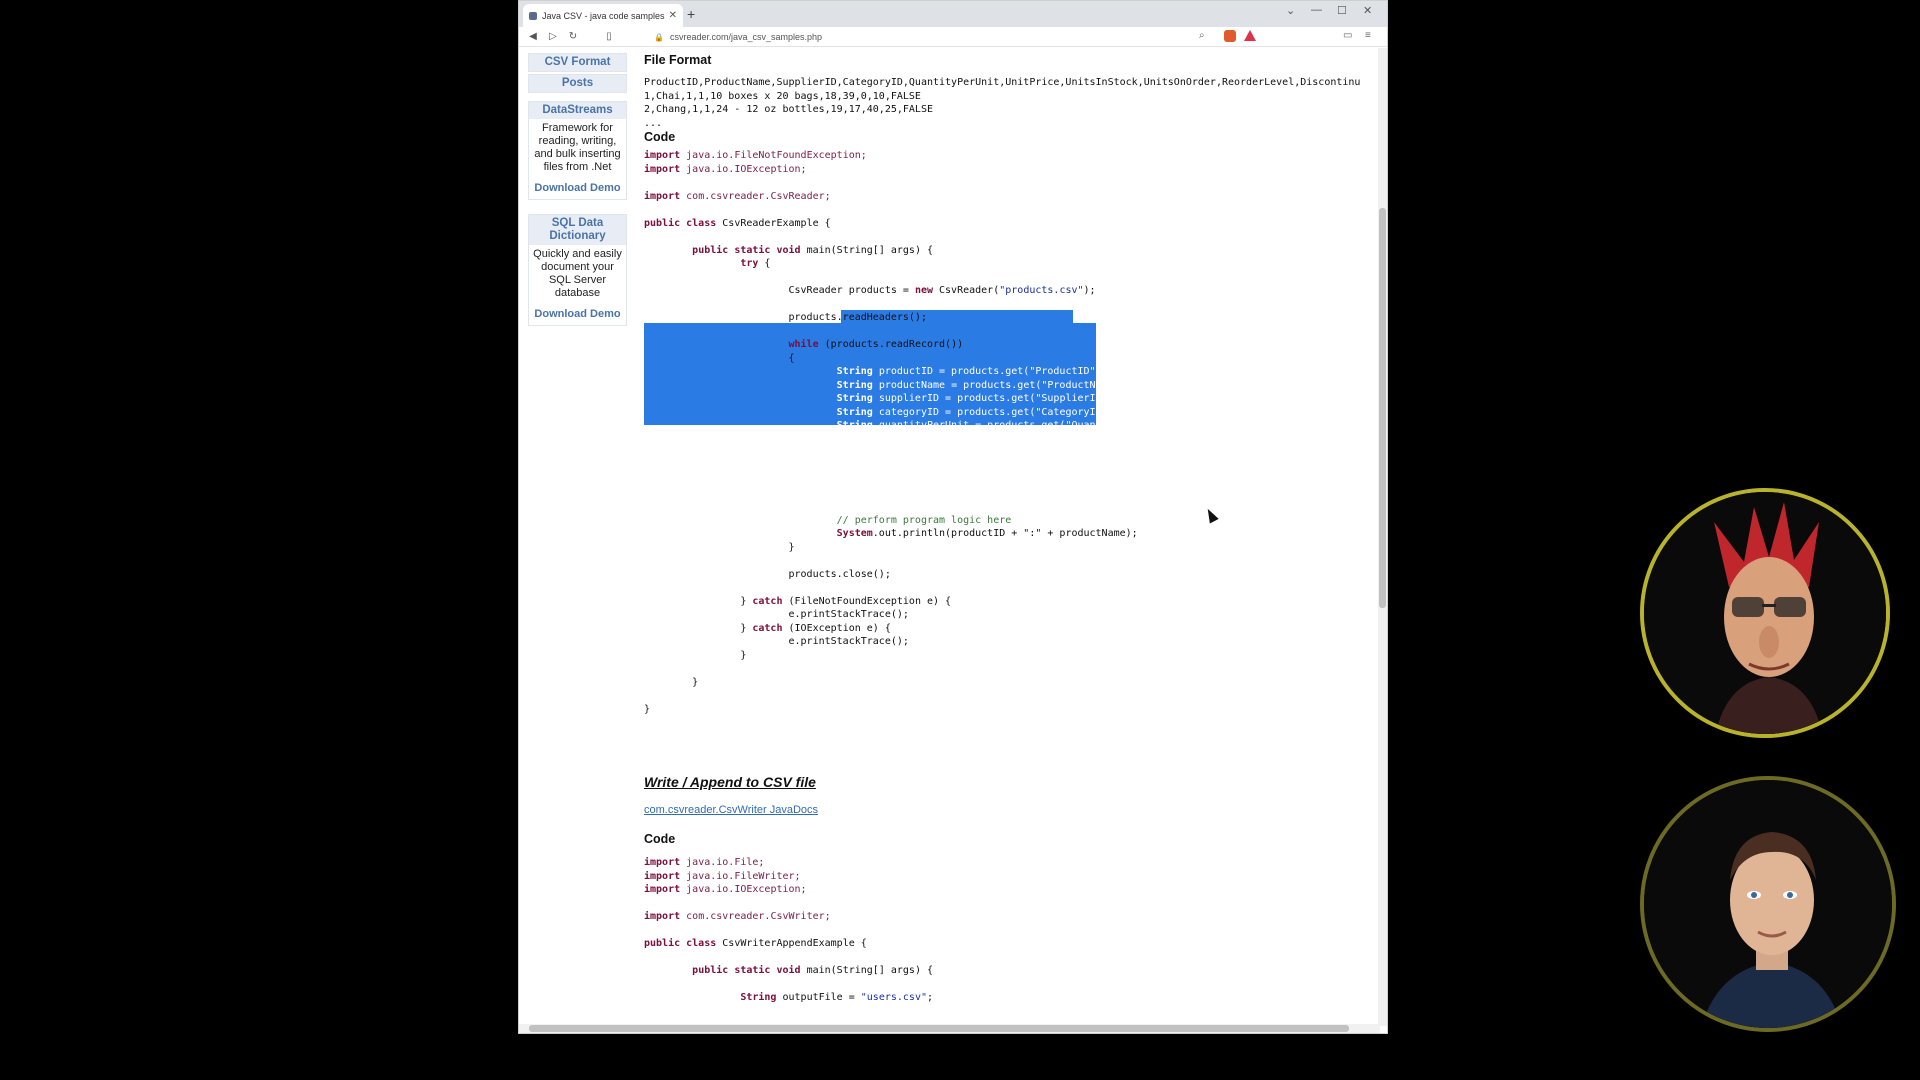 The width and height of the screenshot is (1920, 1080). Describe the element at coordinates (794, 943) in the screenshot. I see `code-class: CsvWriterAppendExample {` at that location.